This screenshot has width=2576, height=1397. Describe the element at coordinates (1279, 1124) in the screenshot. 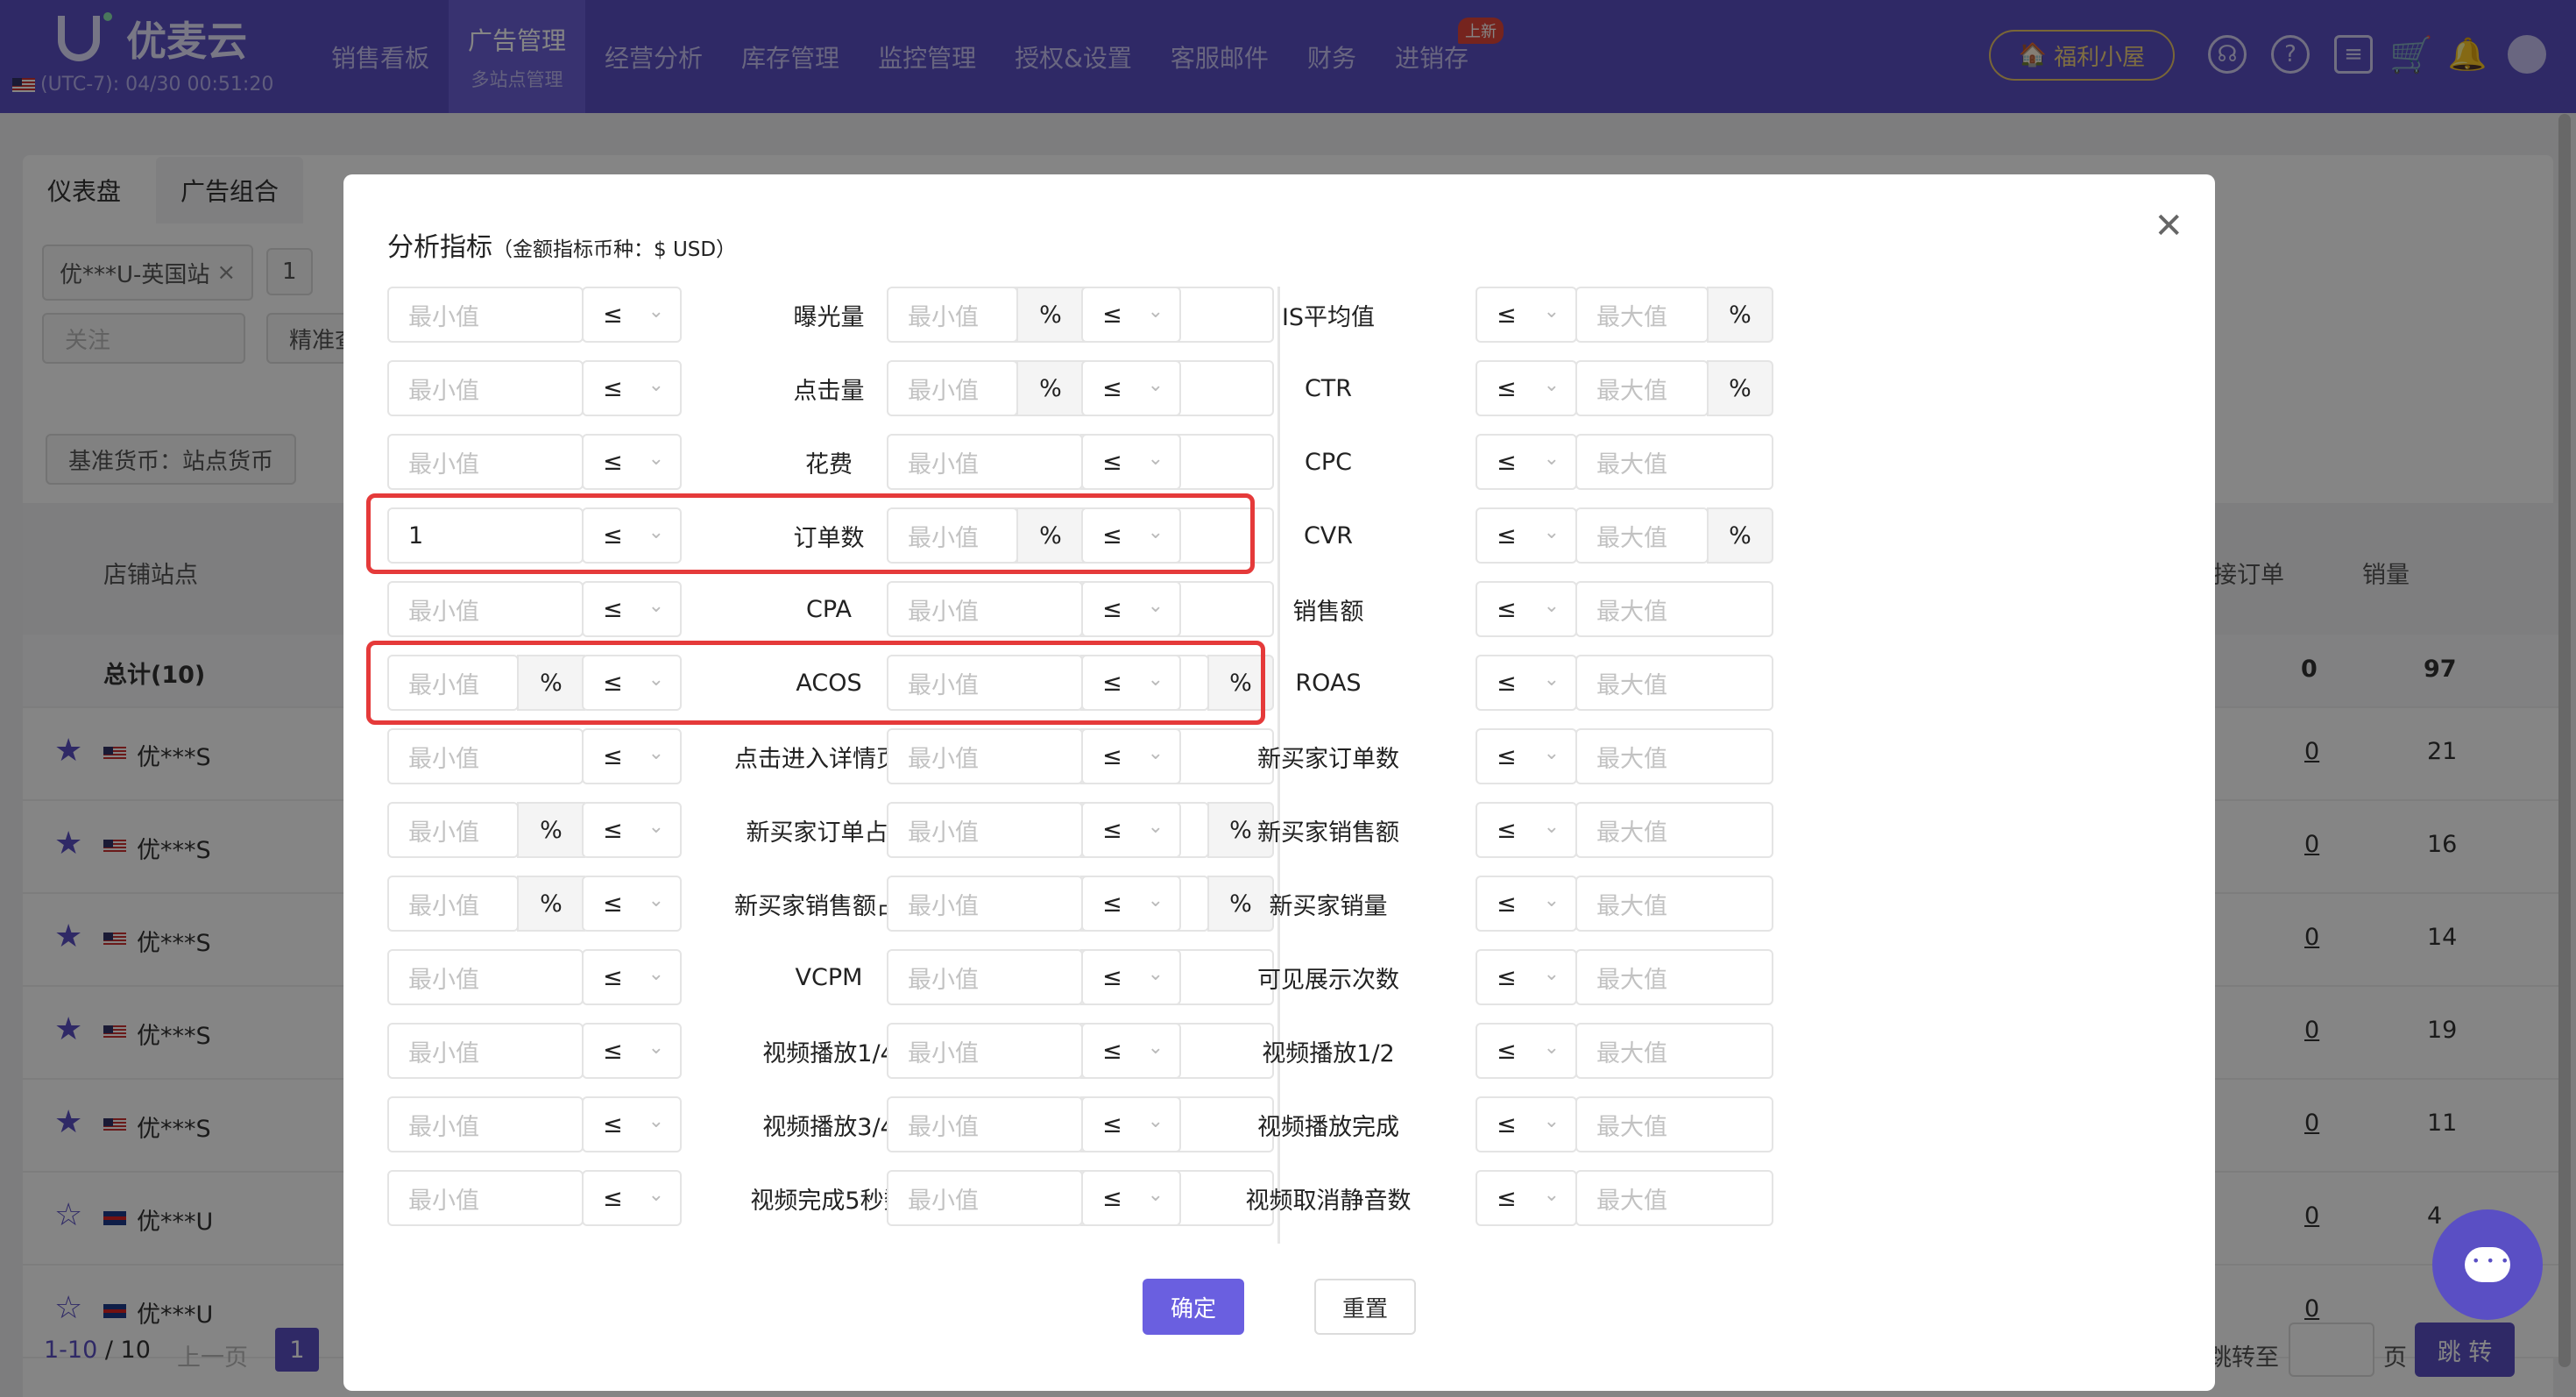

I see `metric-row: 最小值 ≤ ⌄ 视频播放完成 ≤ ⌄ 最大值` at that location.